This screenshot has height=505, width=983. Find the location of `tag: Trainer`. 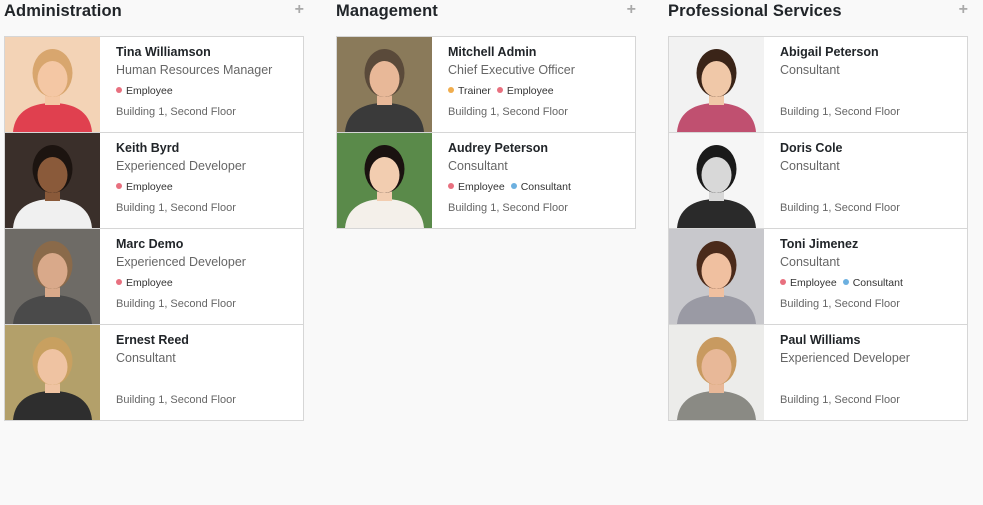

tag: Trainer is located at coordinates (469, 91).